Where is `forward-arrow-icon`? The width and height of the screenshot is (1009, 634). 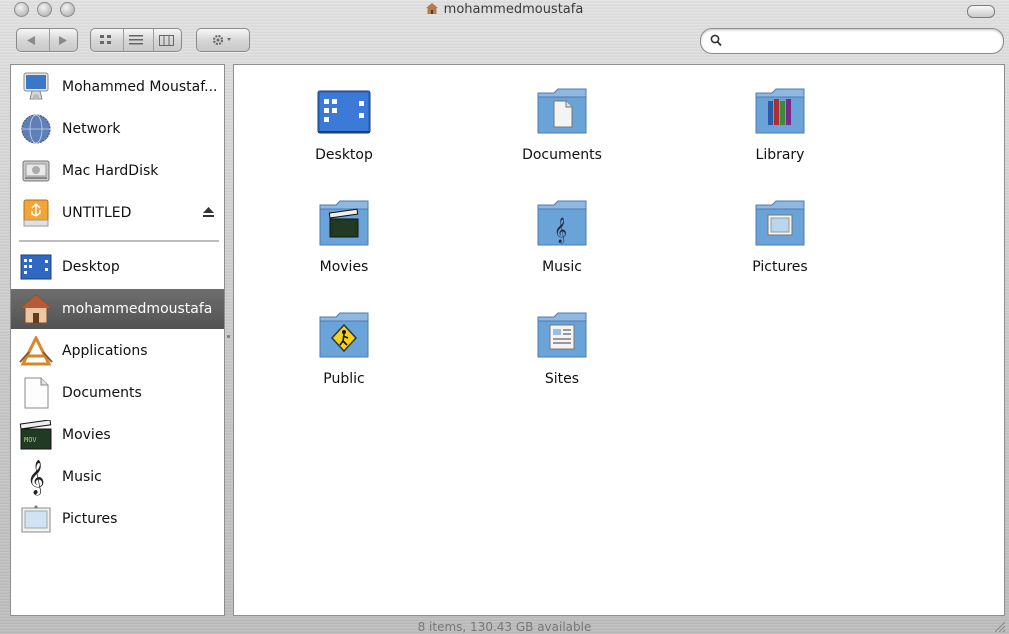
forward-arrow-icon is located at coordinates (62, 40).